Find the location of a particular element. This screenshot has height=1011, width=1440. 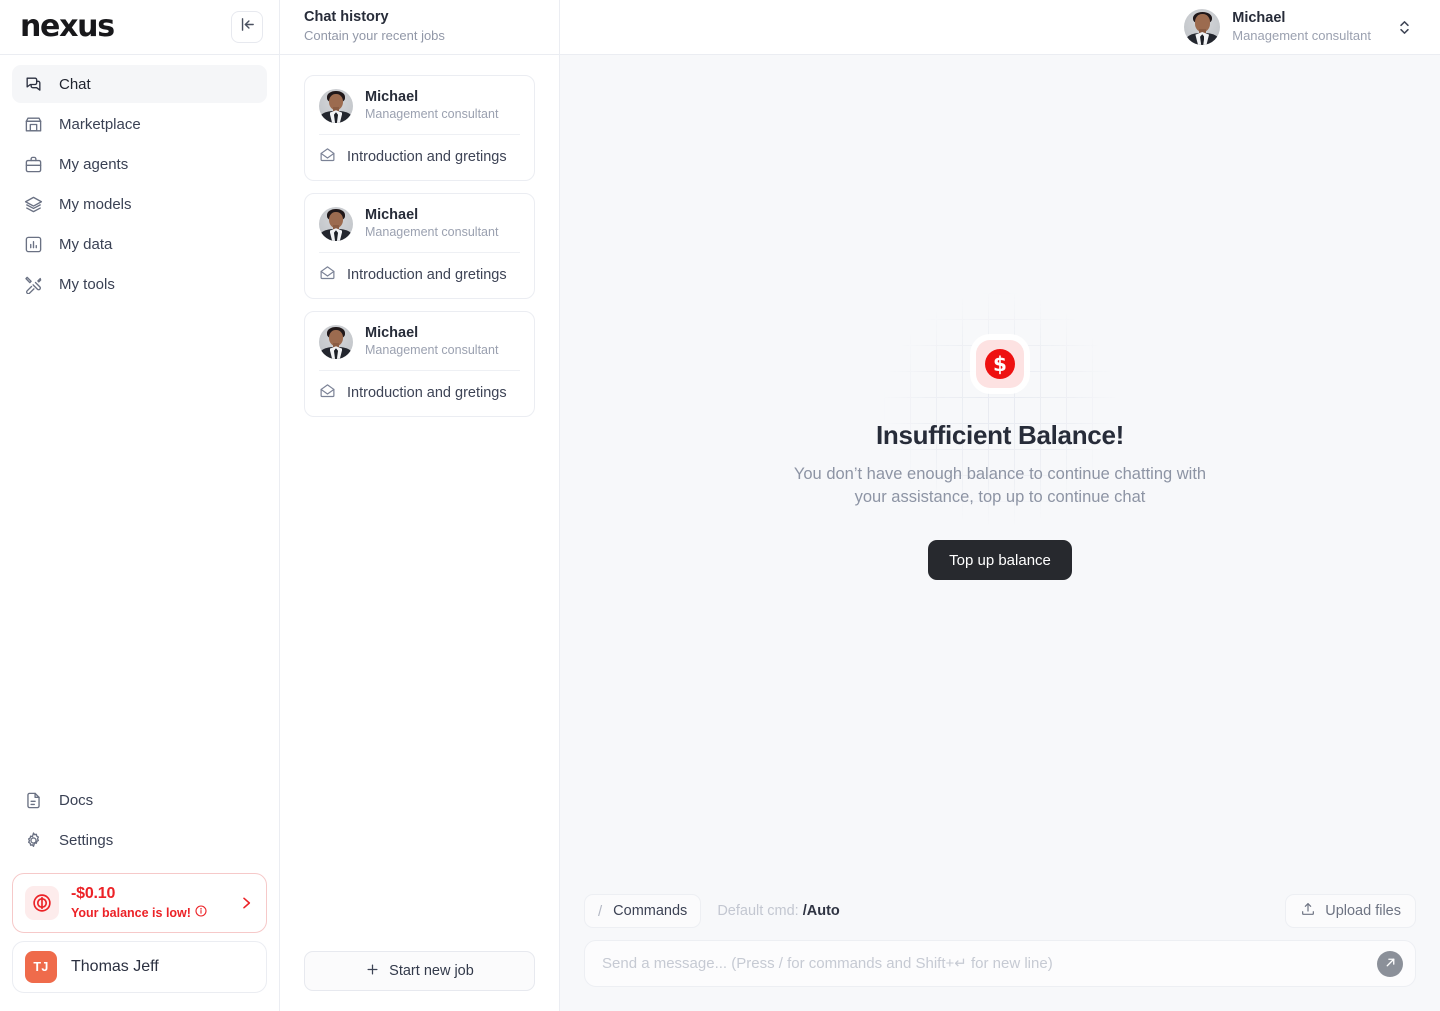

sidebar-header: nexus is located at coordinates (139, 27).